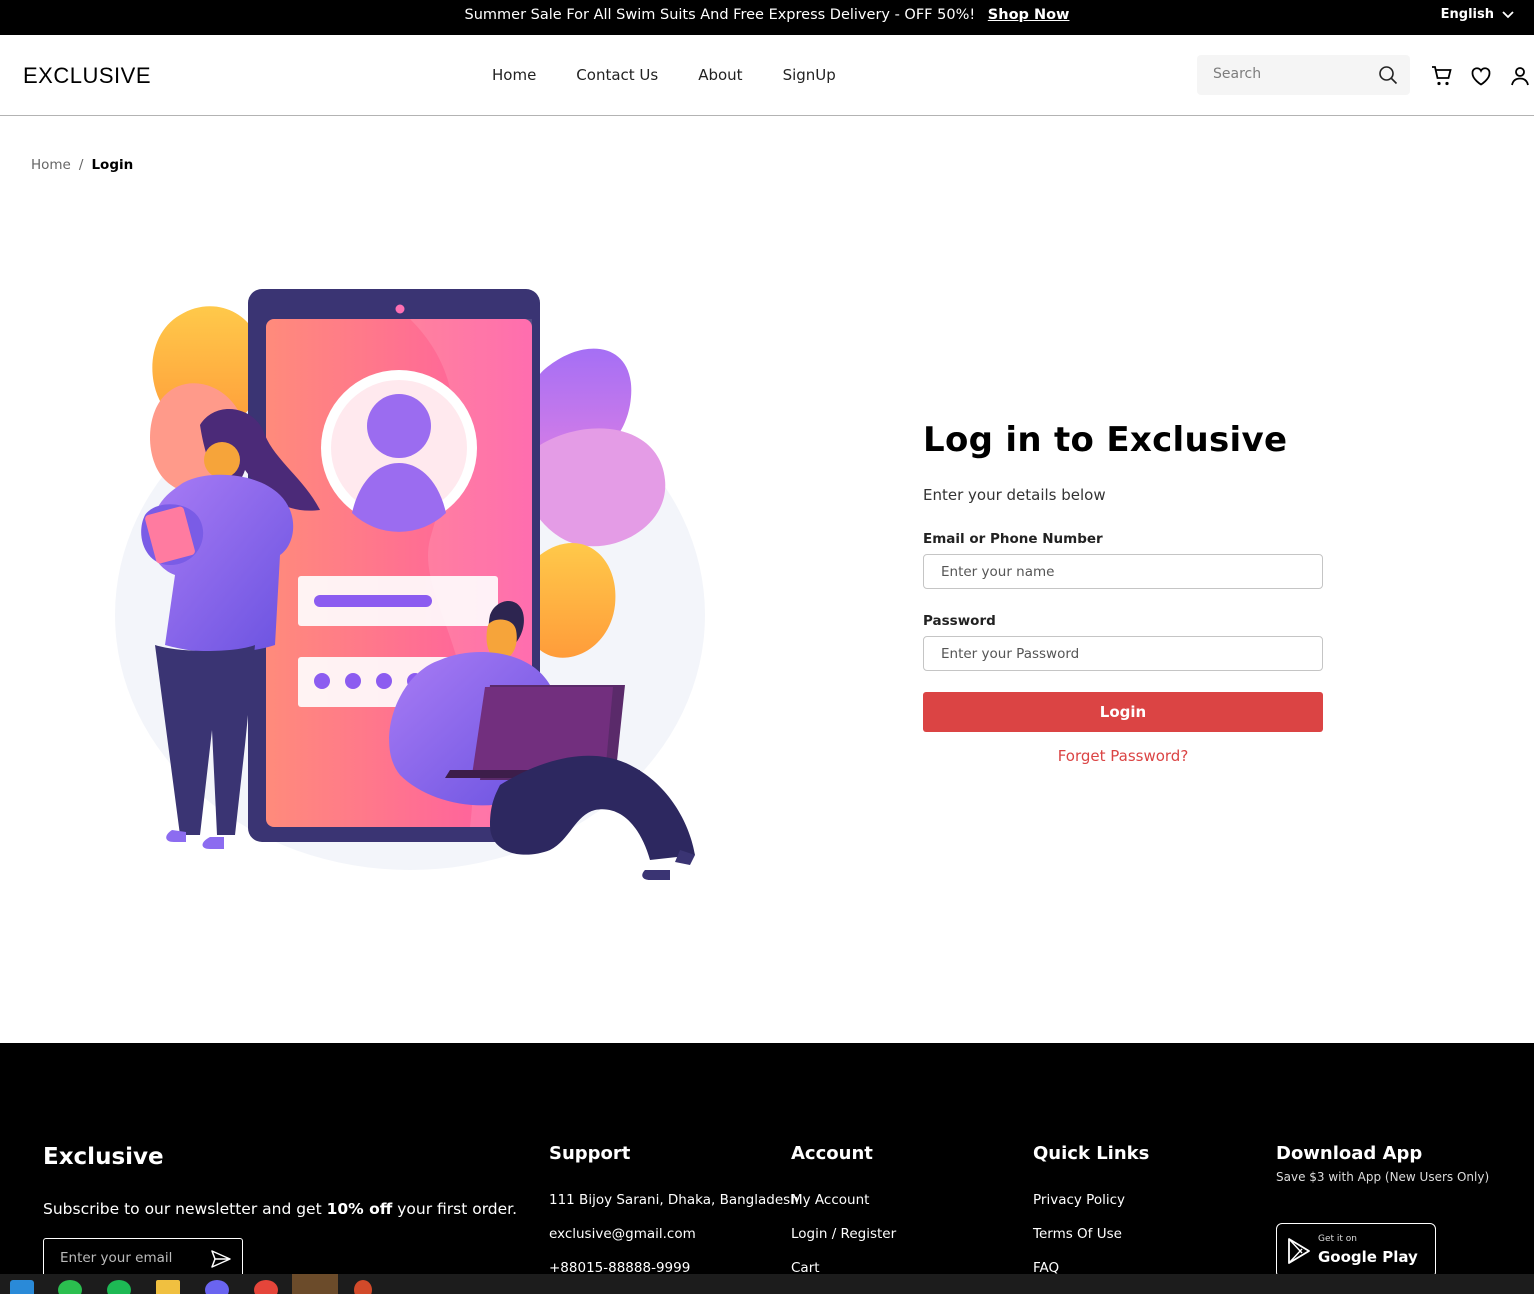  I want to click on cart-icon, so click(1442, 76).